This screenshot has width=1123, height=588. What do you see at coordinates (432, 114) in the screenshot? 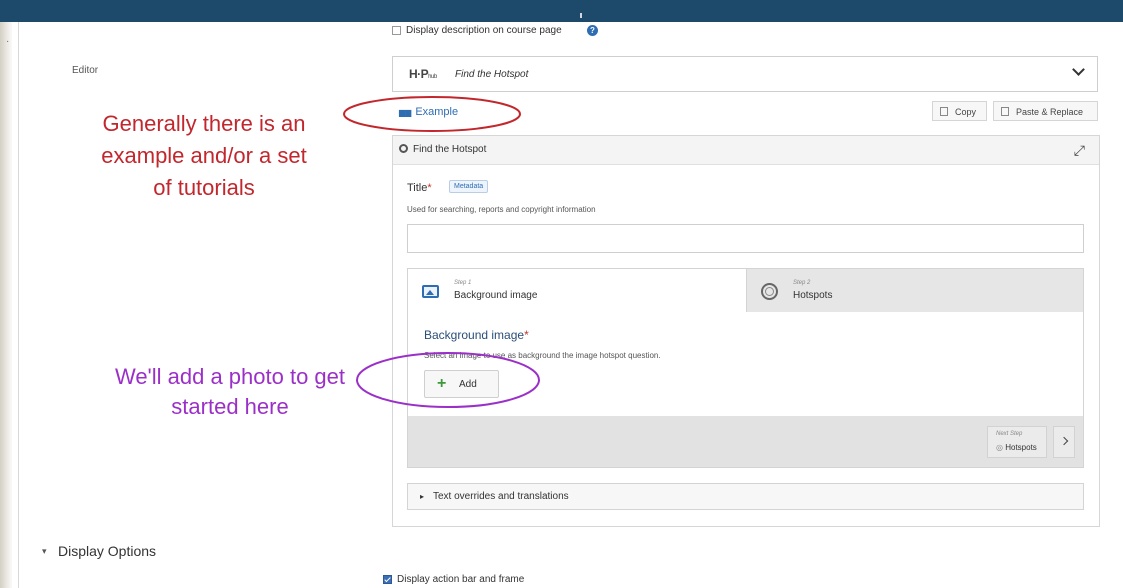
I see `example-highlight-ellipse` at bounding box center [432, 114].